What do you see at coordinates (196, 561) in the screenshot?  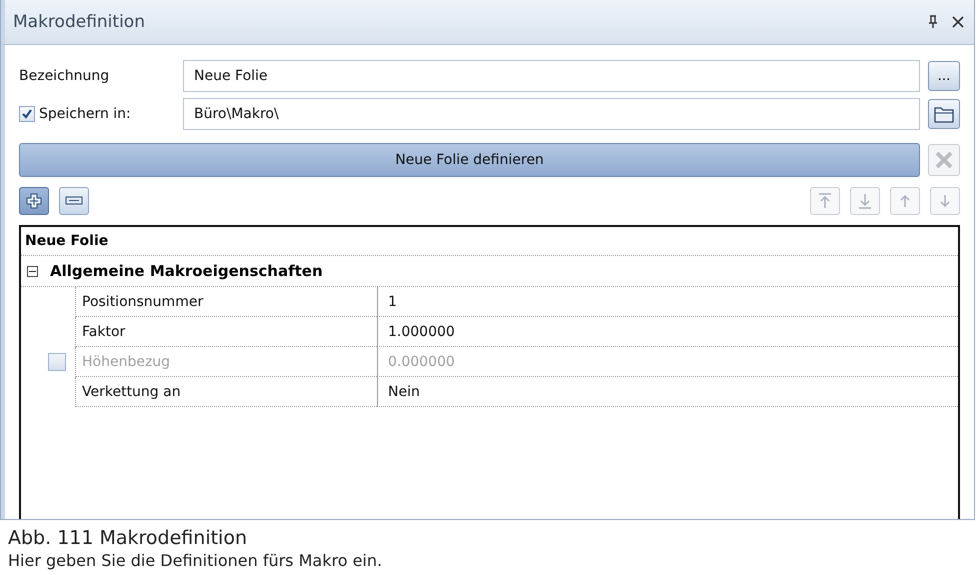 I see `caption-text: Hier geben Sie die Definitionen fürs Makro ein.` at bounding box center [196, 561].